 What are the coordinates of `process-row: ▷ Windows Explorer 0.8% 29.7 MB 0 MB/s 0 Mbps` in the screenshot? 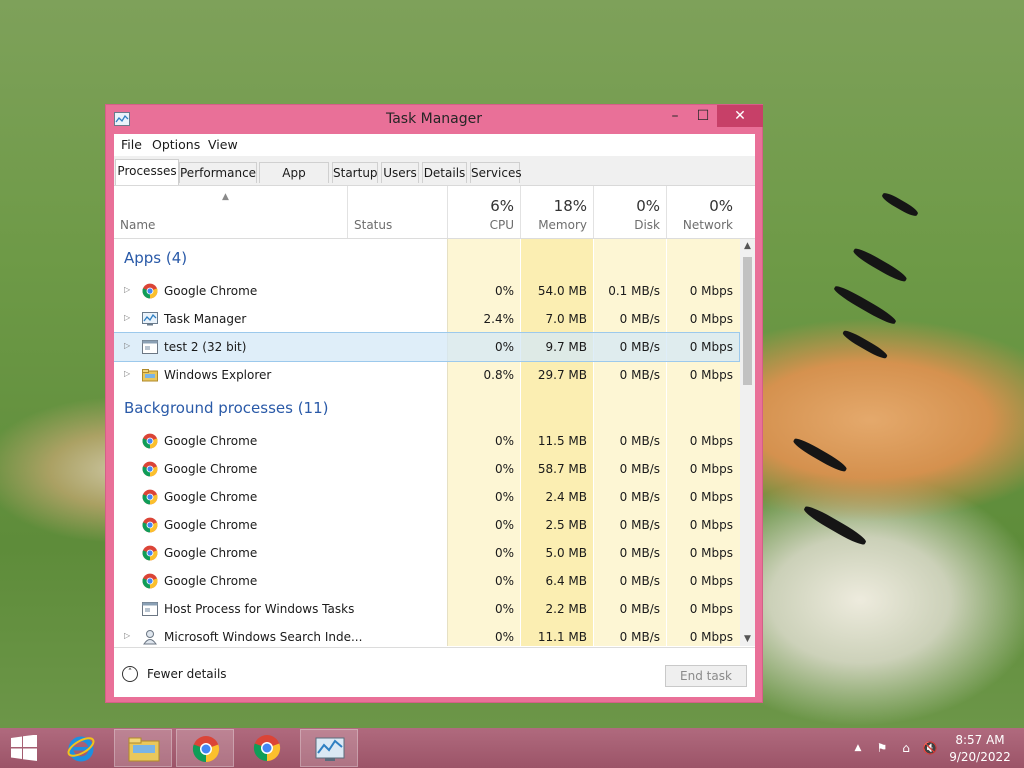 It's located at (426, 375).